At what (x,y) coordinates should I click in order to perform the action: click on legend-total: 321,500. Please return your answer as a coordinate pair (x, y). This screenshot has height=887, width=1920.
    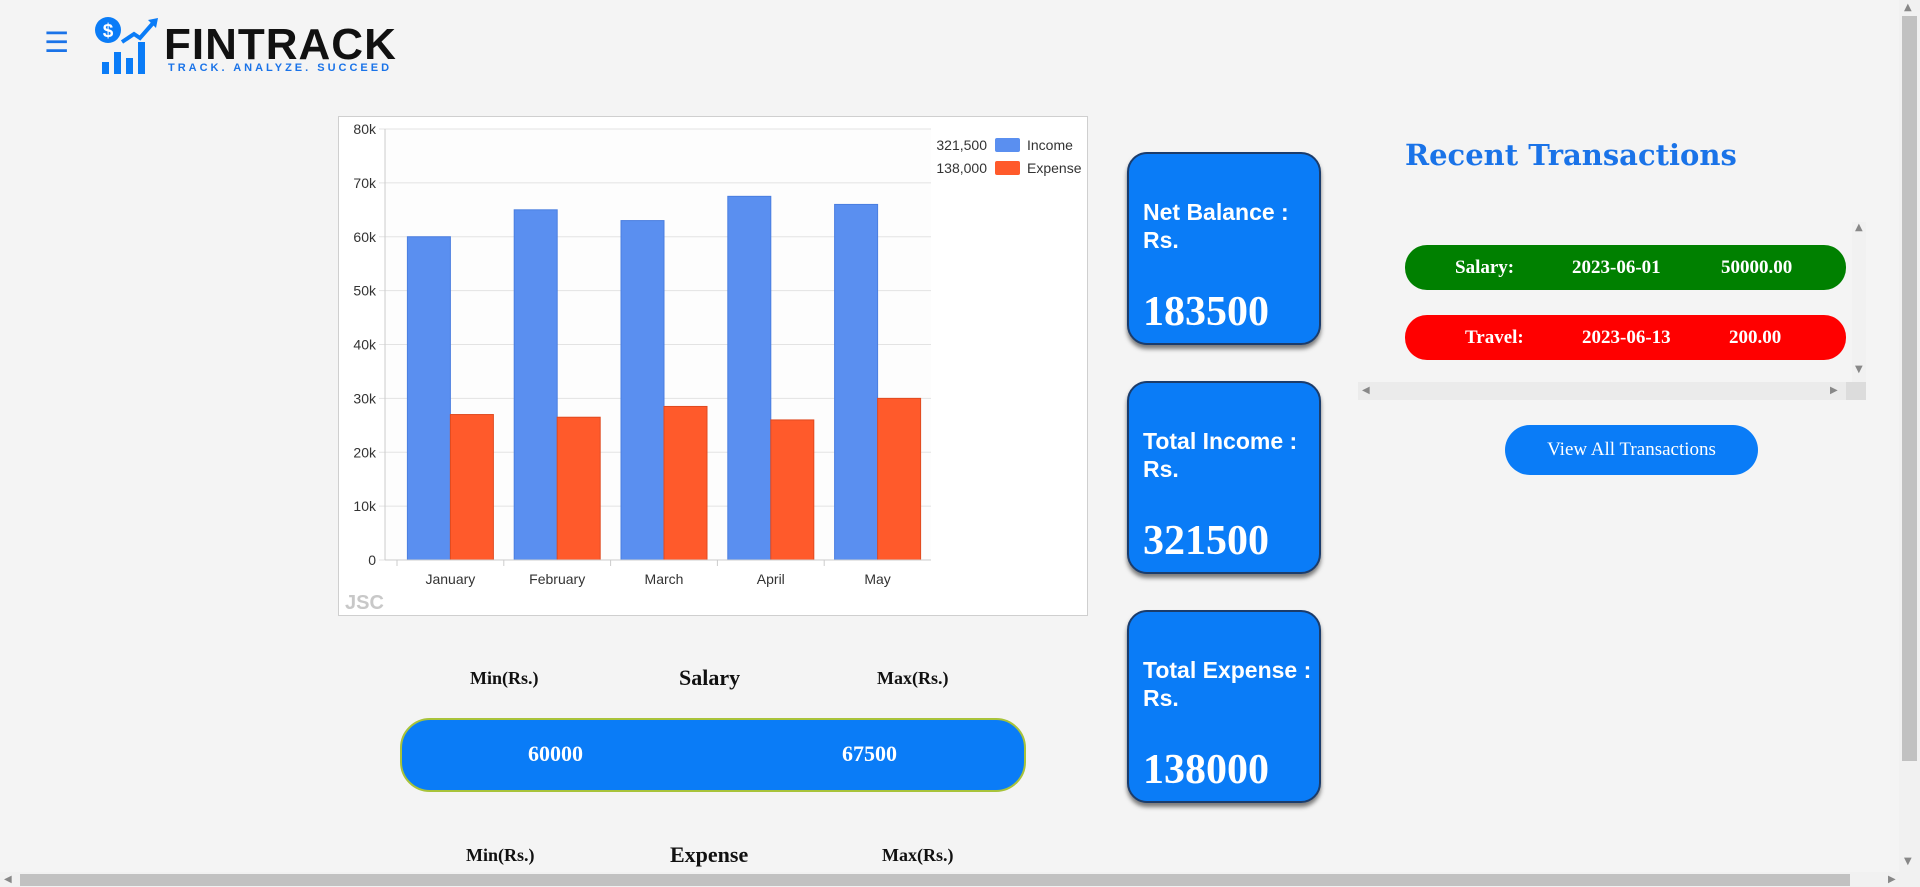
    Looking at the image, I should click on (961, 145).